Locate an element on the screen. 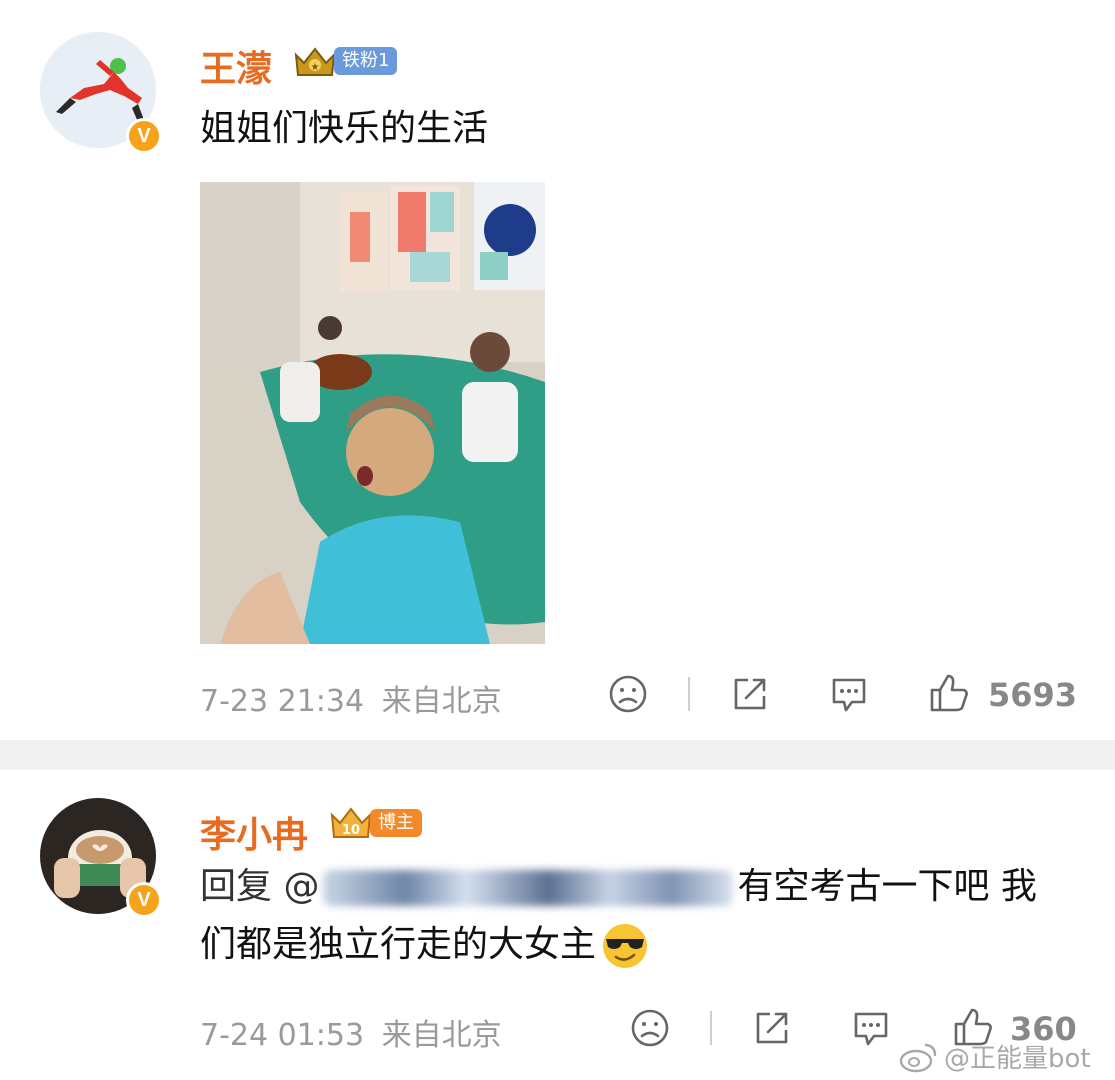 The width and height of the screenshot is (1115, 1080). blogger-badge-label: 博主 is located at coordinates (396, 823).